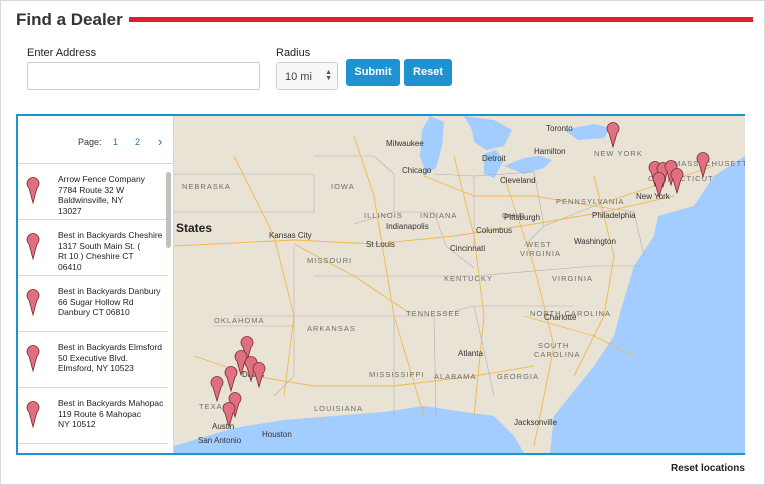  I want to click on radius-value: 10 mi, so click(298, 77).